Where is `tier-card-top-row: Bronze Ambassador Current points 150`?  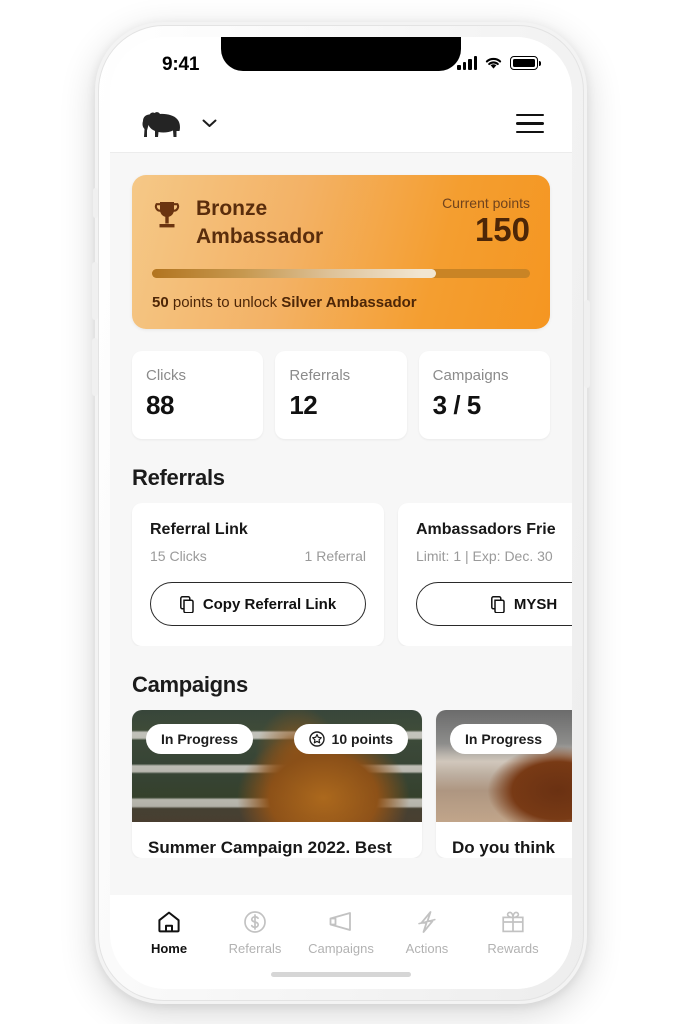 tier-card-top-row: Bronze Ambassador Current points 150 is located at coordinates (341, 222).